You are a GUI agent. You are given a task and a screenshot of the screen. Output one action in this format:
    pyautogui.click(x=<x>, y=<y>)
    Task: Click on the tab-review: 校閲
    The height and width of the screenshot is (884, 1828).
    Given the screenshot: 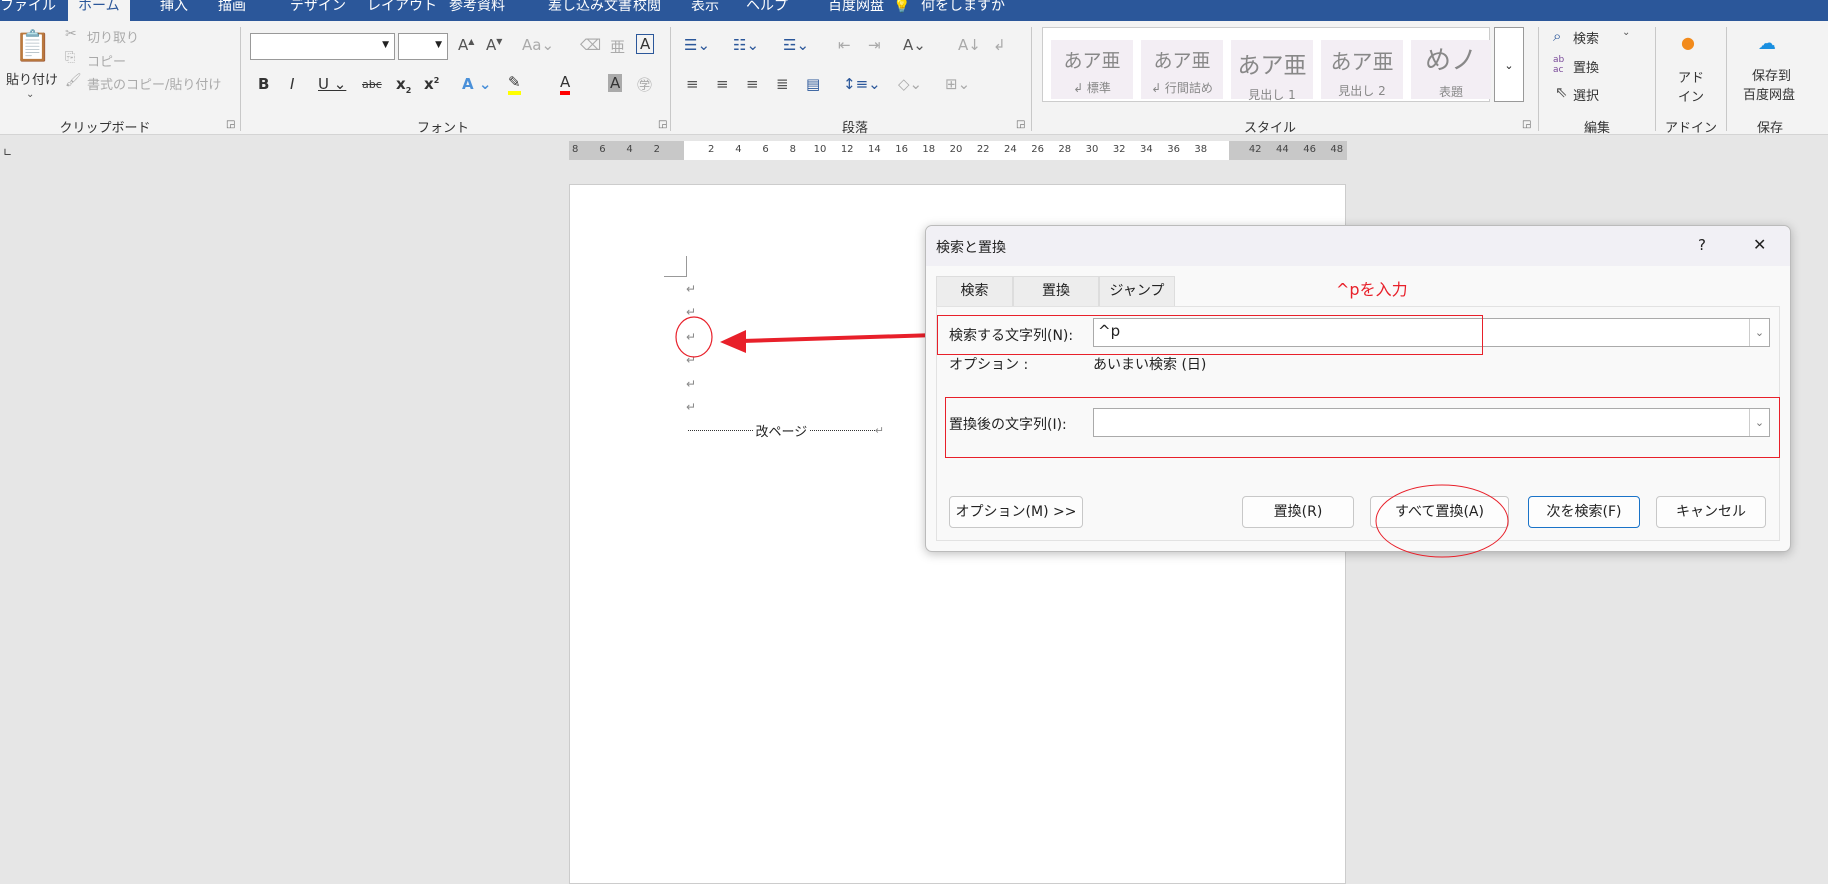 What is the action you would take?
    pyautogui.click(x=647, y=10)
    